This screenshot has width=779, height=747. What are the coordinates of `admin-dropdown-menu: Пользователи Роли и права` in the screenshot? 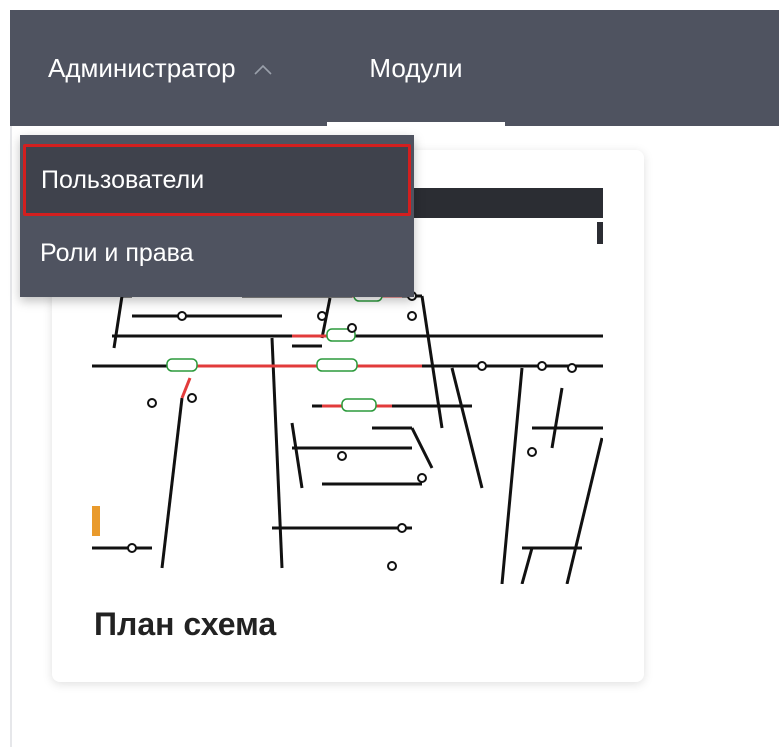 It's located at (217, 216).